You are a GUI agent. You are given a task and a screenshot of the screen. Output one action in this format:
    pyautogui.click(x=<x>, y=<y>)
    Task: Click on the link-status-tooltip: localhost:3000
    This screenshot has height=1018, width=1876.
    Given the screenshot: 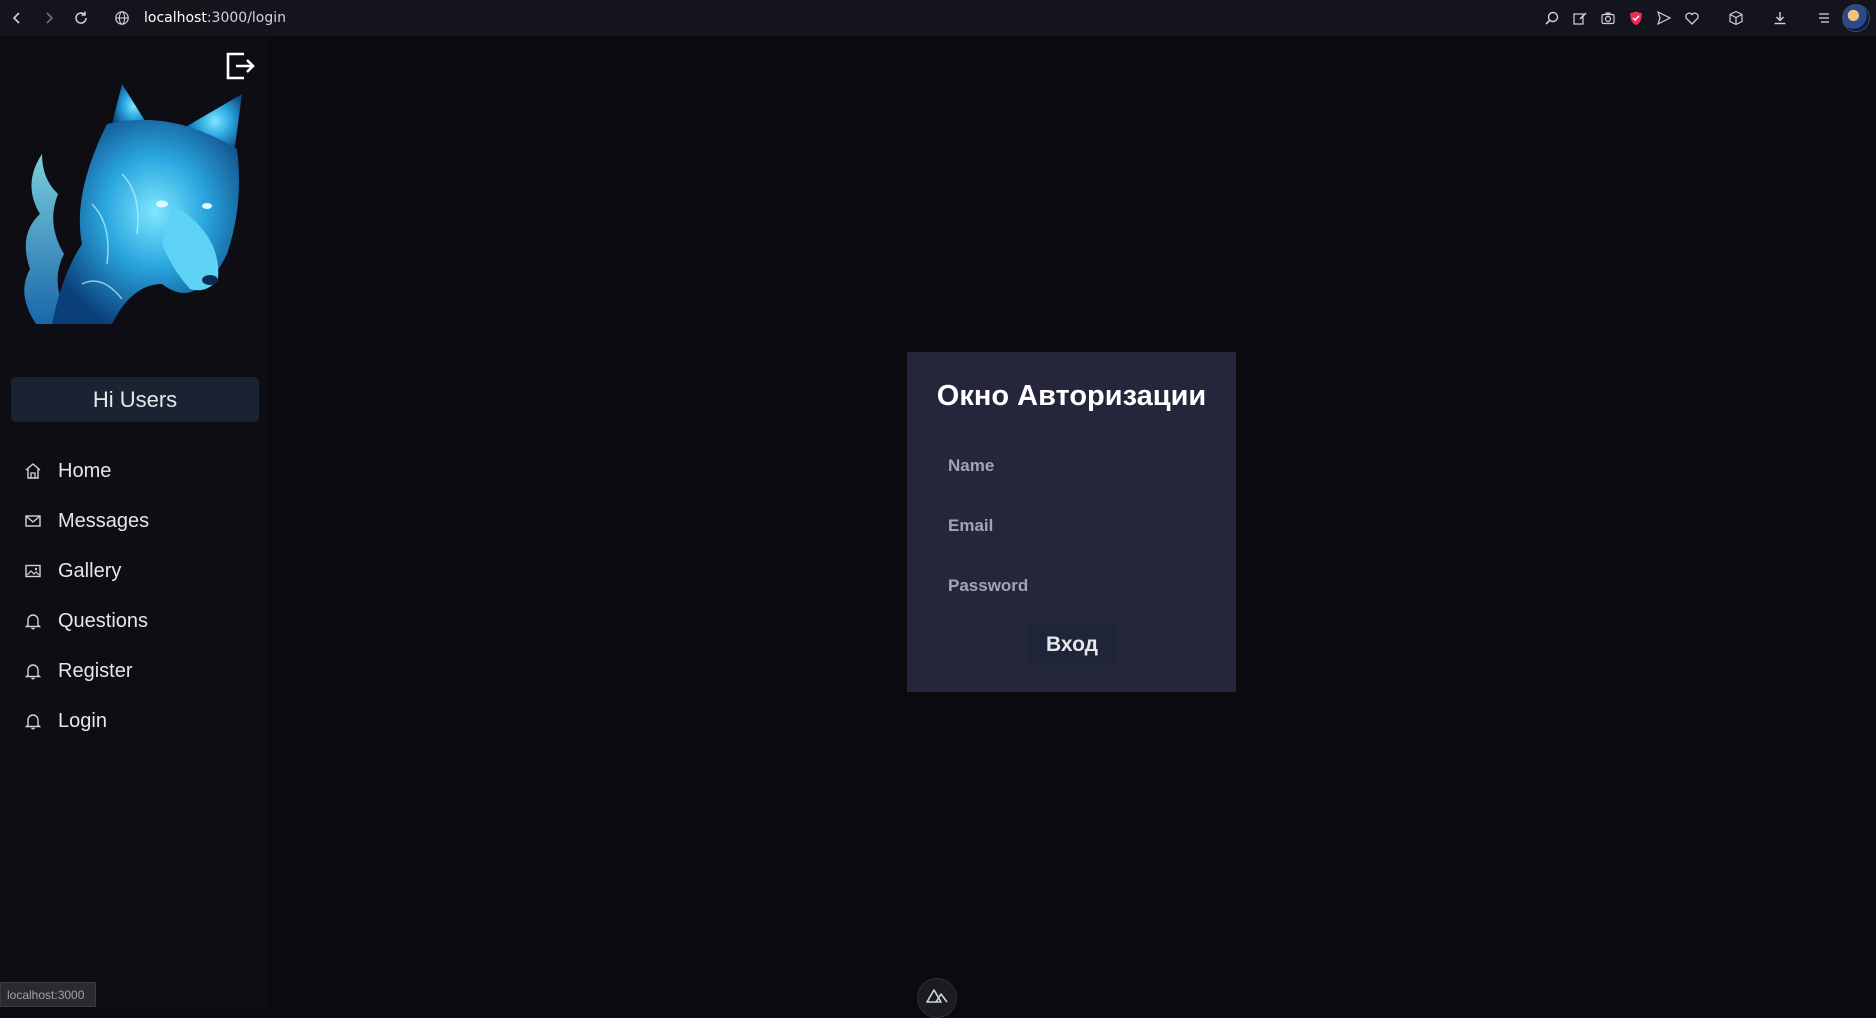 What is the action you would take?
    pyautogui.click(x=48, y=994)
    